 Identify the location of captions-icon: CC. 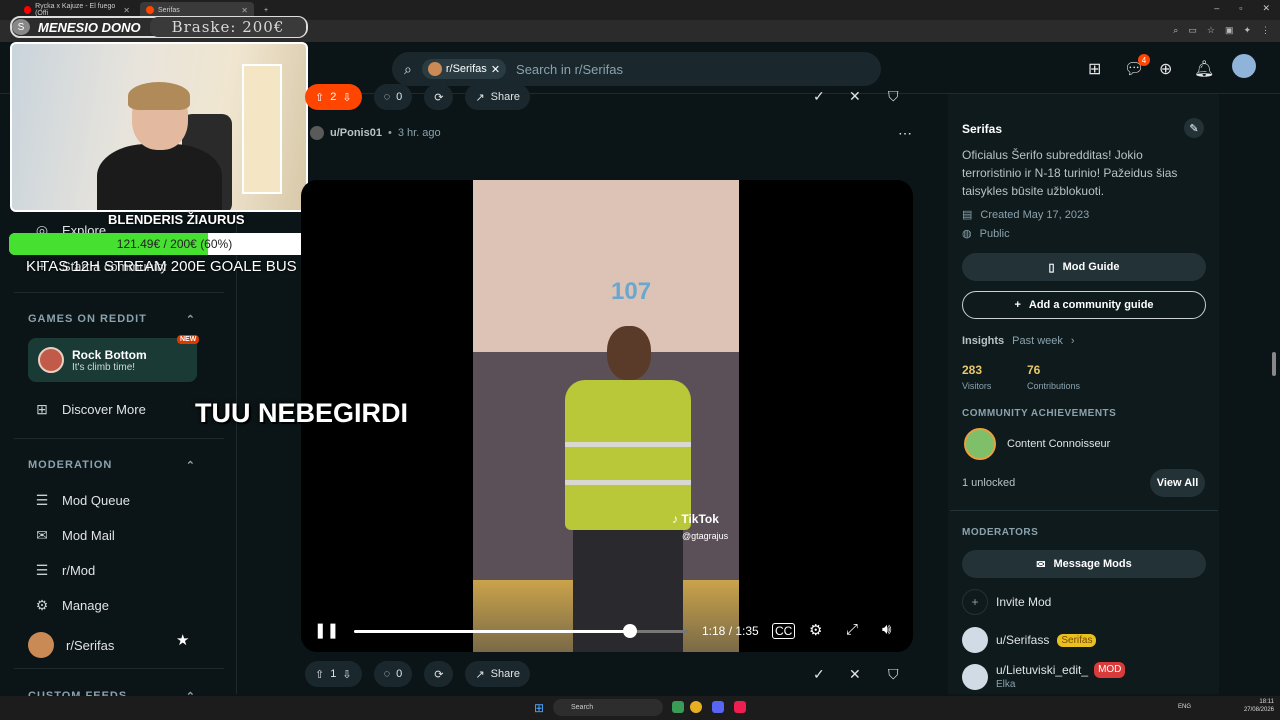
(784, 631).